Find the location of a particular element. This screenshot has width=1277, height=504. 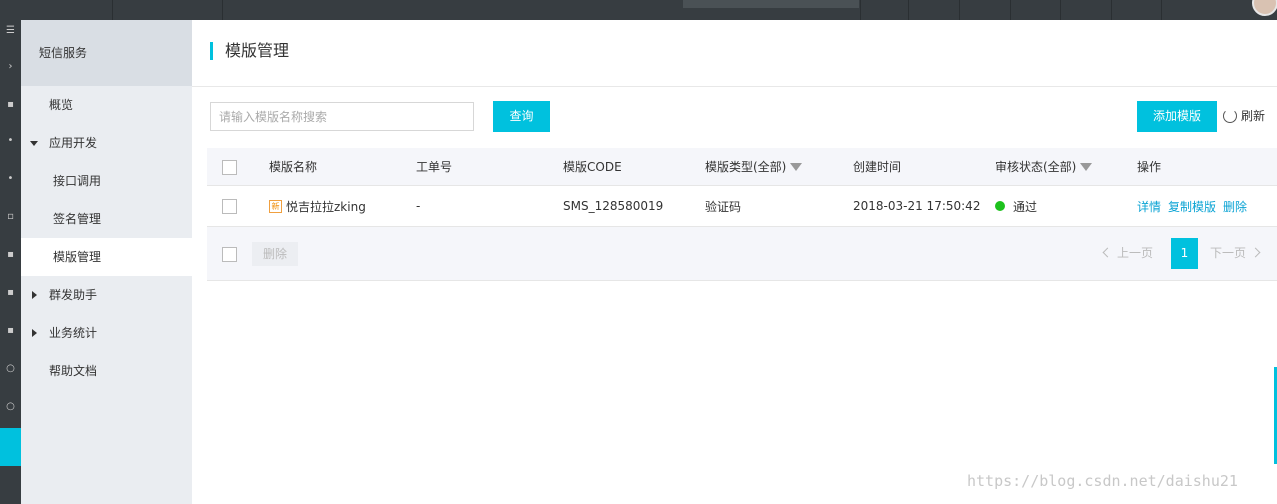

sidebar-item-statistics: 业务统计 is located at coordinates (106, 333).